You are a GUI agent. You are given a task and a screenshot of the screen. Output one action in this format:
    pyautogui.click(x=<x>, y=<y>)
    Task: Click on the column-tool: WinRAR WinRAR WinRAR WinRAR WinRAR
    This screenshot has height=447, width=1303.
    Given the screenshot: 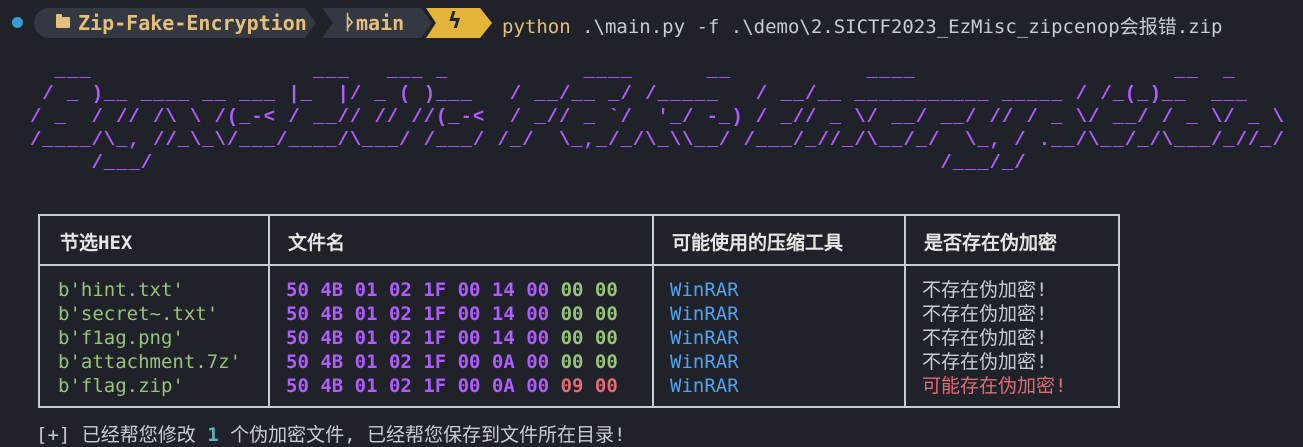 What is the action you would take?
    pyautogui.click(x=704, y=338)
    